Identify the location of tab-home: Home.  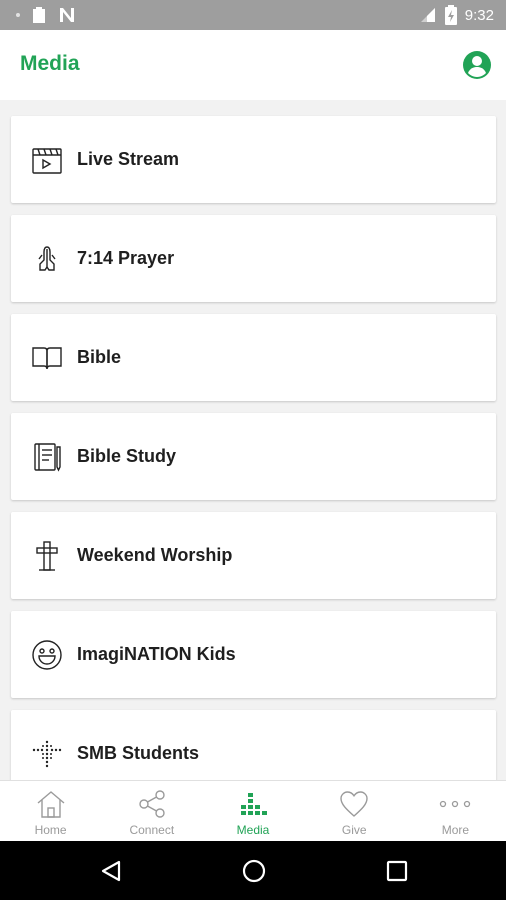
(50, 811).